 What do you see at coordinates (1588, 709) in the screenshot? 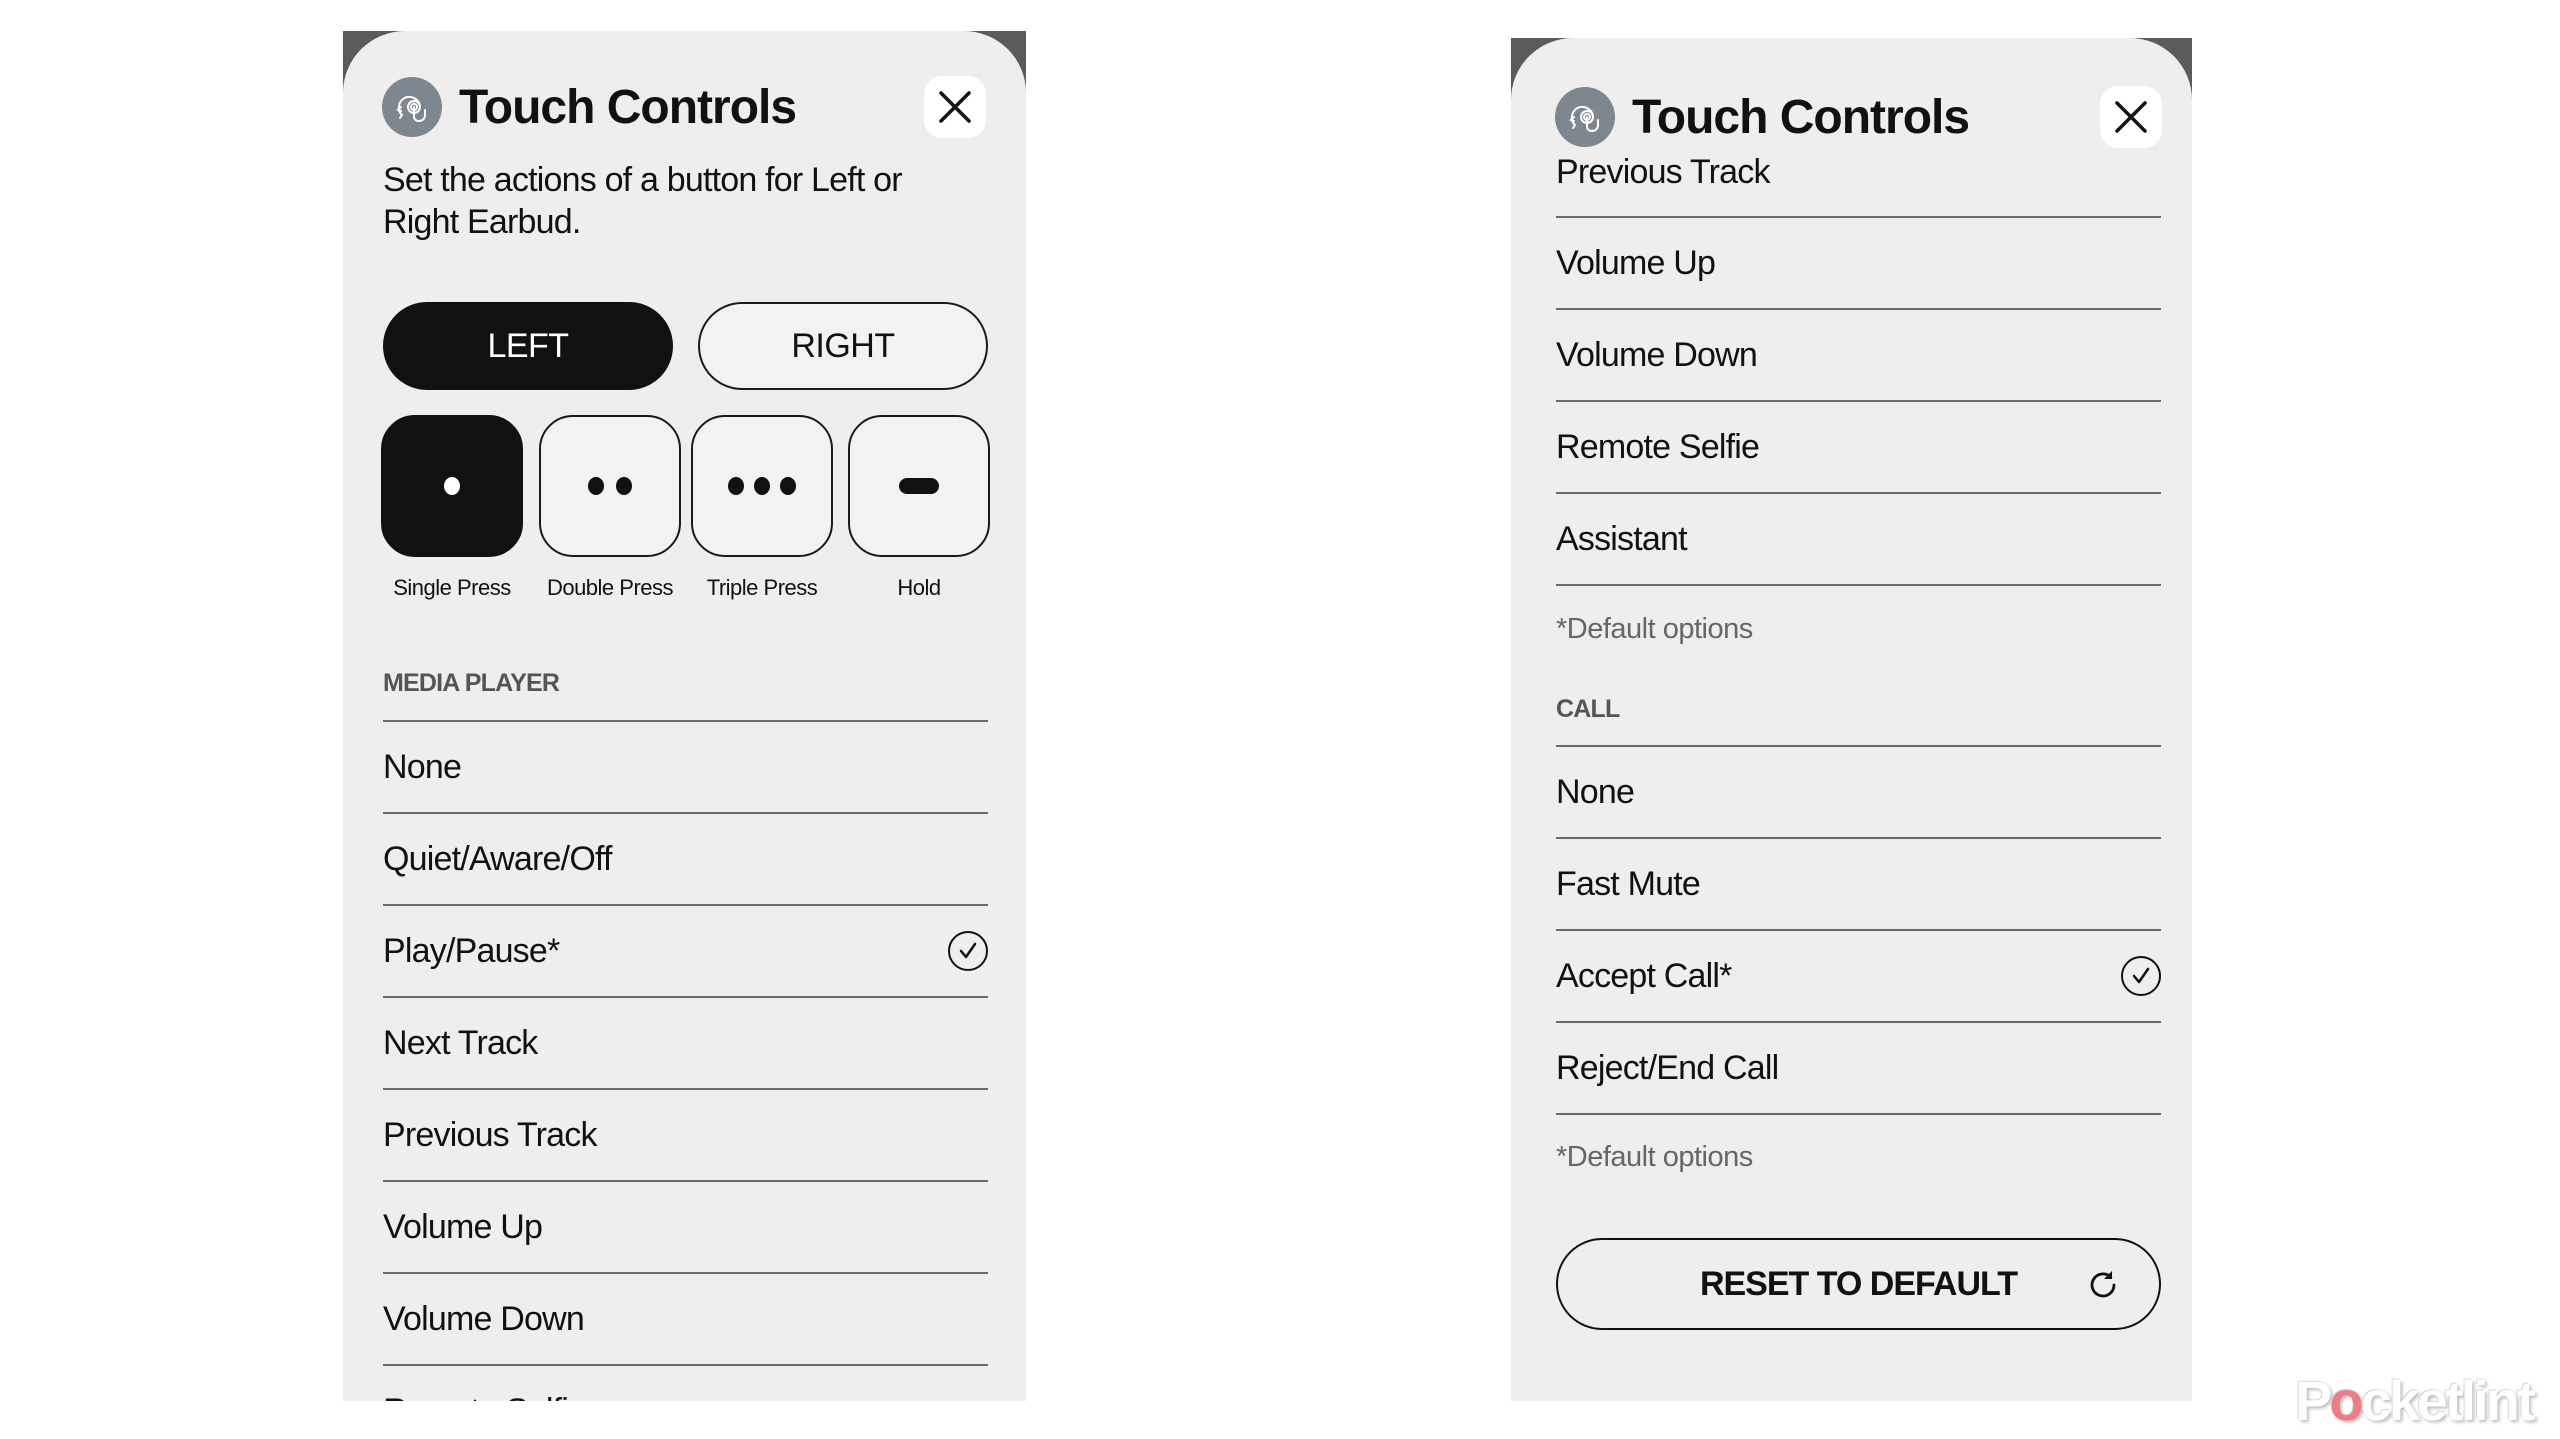
I see `call-section-label: CALL` at bounding box center [1588, 709].